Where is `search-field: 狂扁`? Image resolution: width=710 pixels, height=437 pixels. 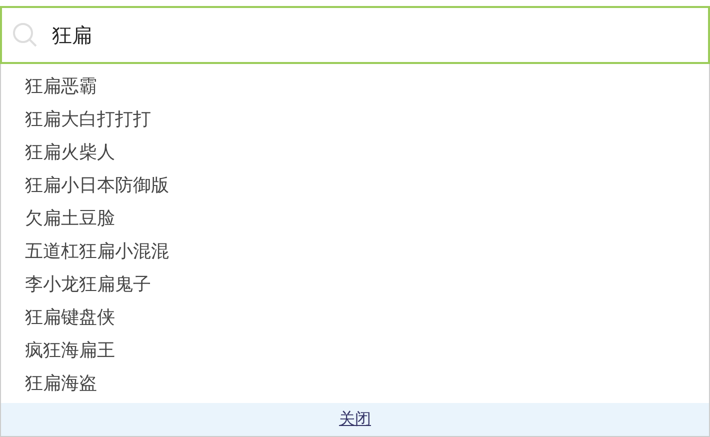 search-field: 狂扁 is located at coordinates (355, 35).